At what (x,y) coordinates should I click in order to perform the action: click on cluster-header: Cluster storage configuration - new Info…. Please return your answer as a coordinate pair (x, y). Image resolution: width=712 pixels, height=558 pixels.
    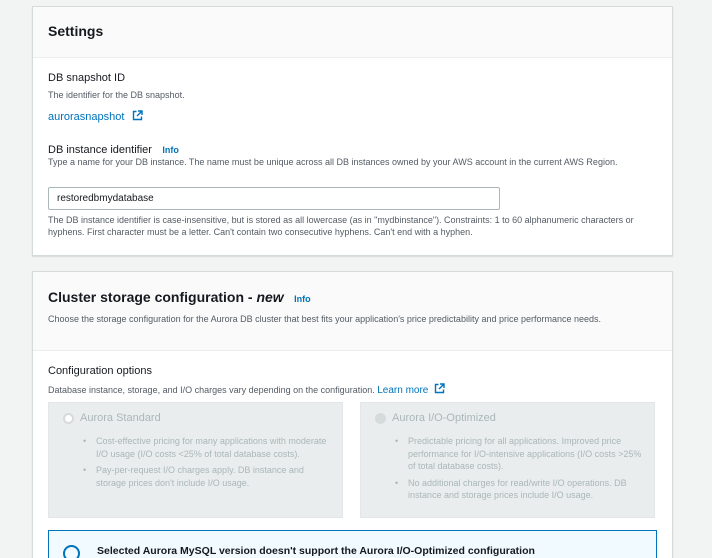
    Looking at the image, I should click on (352, 311).